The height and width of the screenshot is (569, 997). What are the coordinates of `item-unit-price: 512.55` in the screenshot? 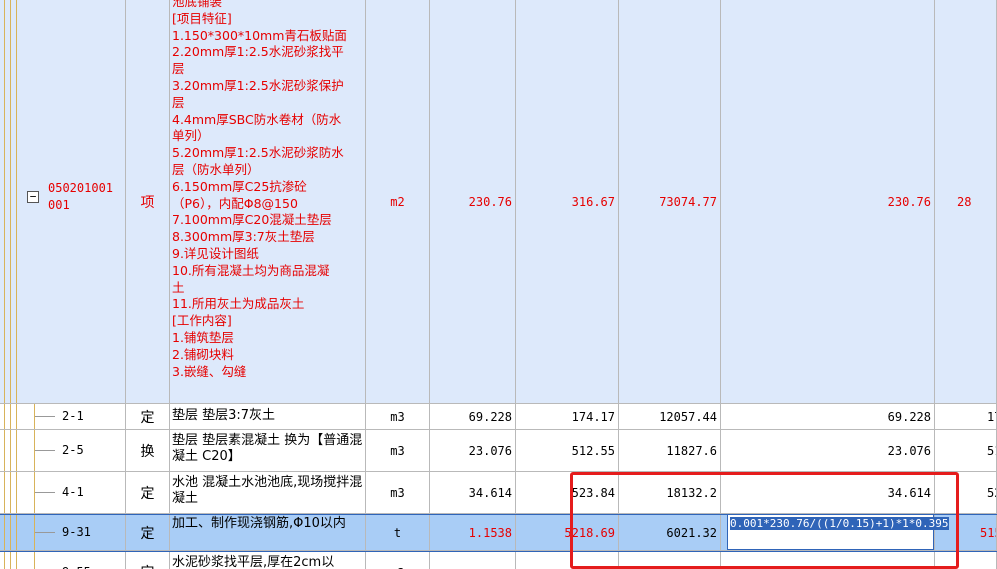 It's located at (567, 451).